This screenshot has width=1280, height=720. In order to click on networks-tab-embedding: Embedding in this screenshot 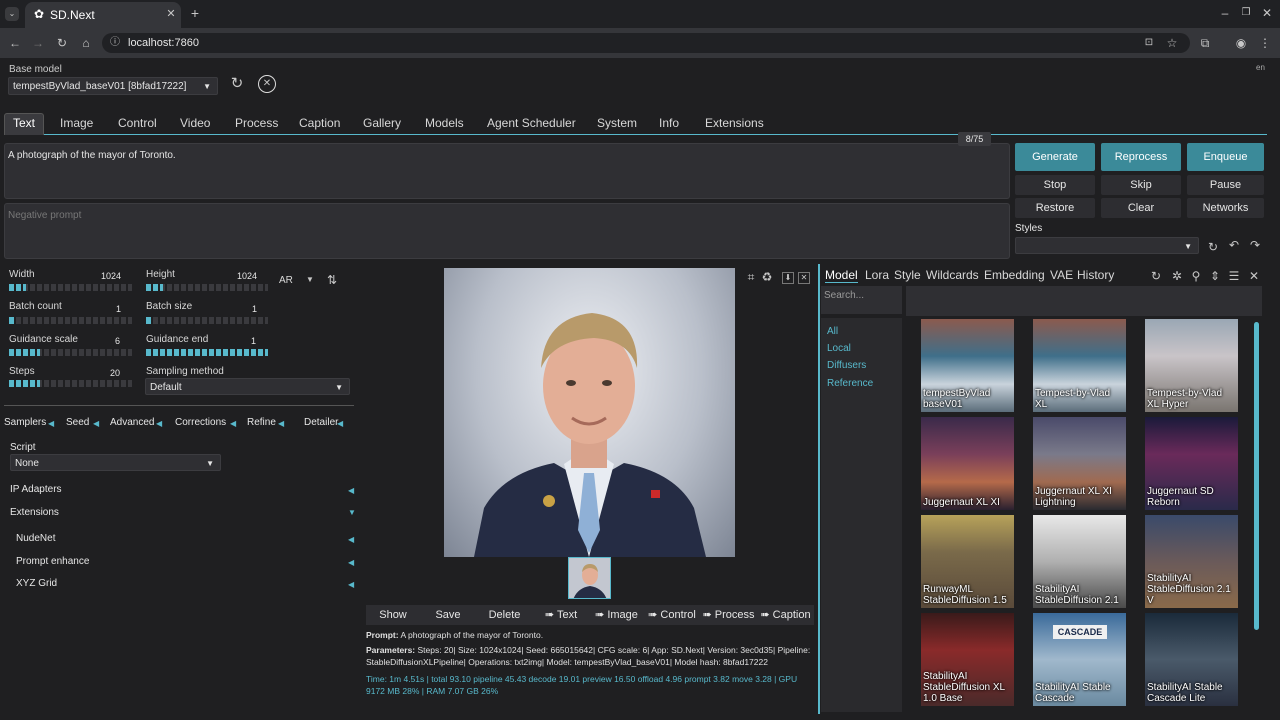, I will do `click(1014, 275)`.